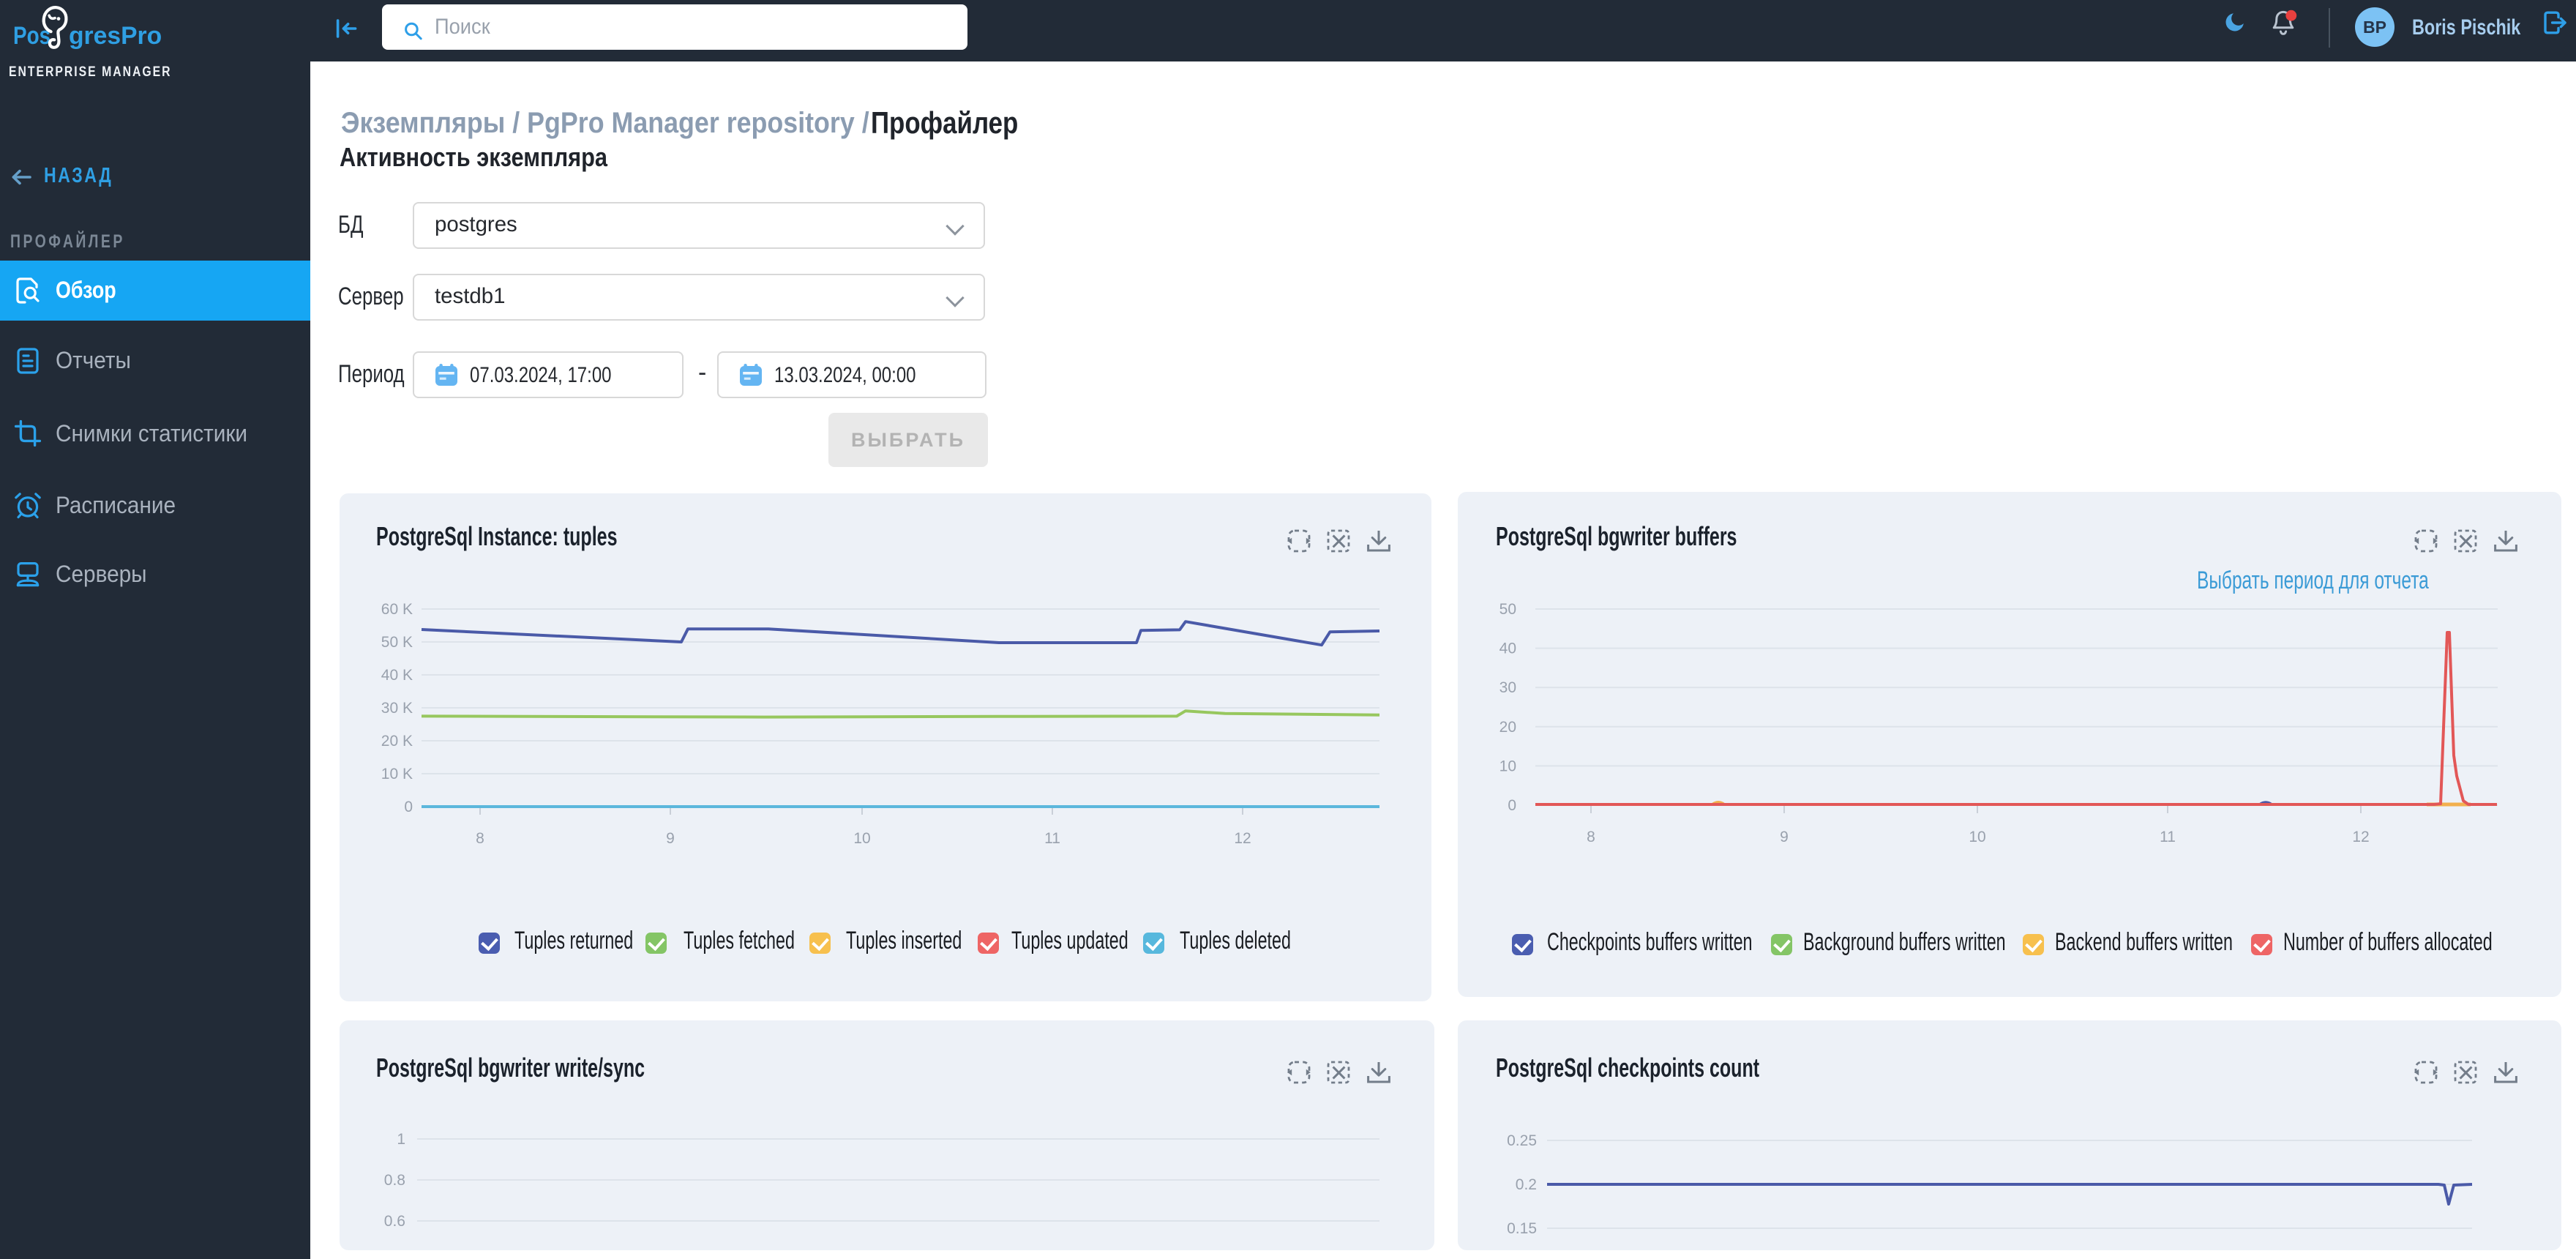 The image size is (2576, 1259). I want to click on svg-text: 50 K, so click(397, 642).